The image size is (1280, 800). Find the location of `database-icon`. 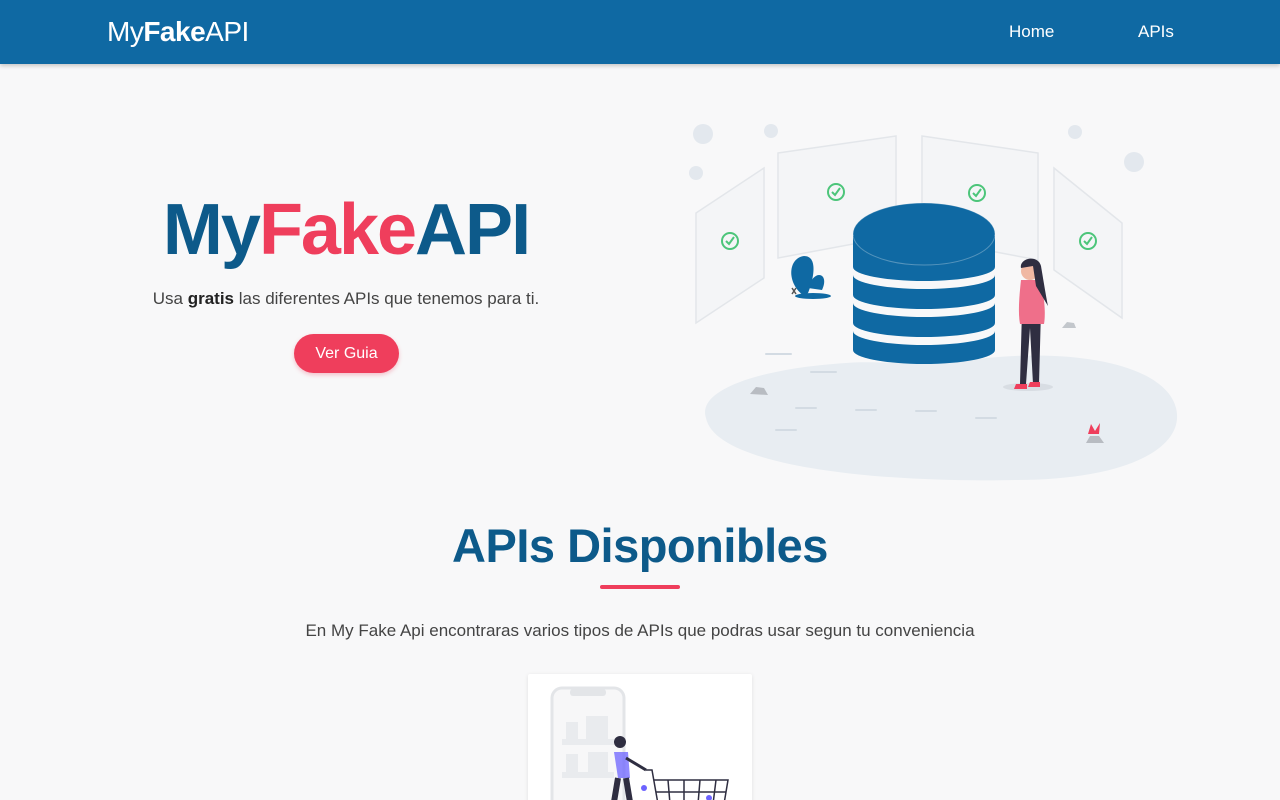

database-icon is located at coordinates (924, 283).